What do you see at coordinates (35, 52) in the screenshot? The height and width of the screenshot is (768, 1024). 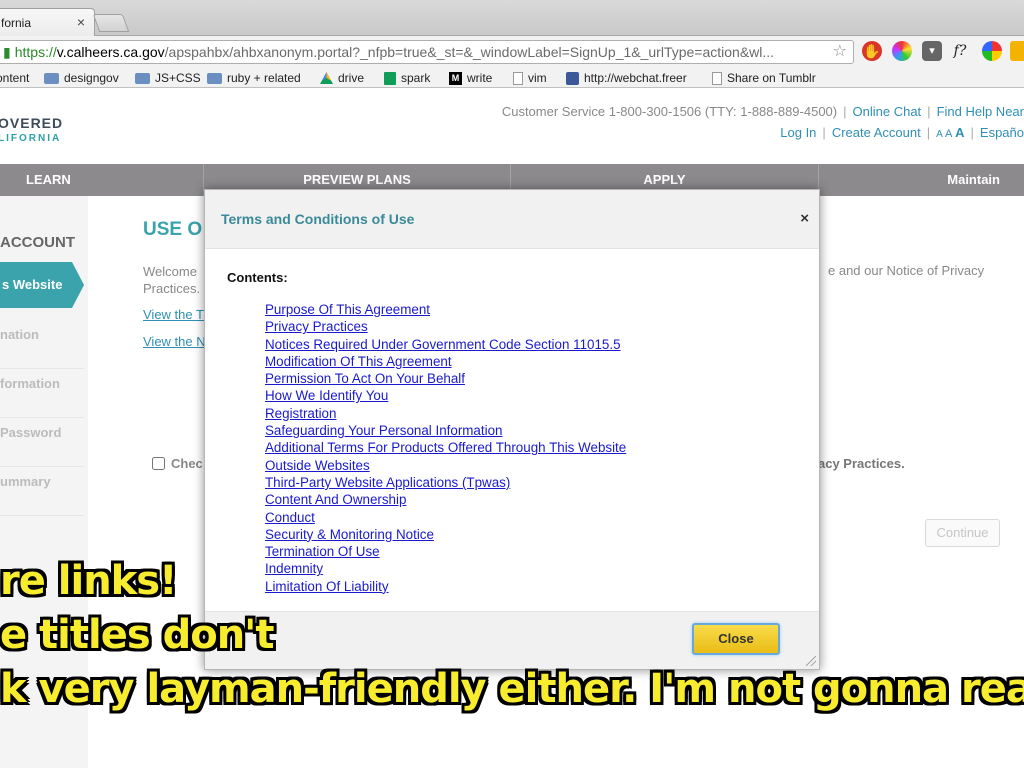 I see `url-scheme: https://` at bounding box center [35, 52].